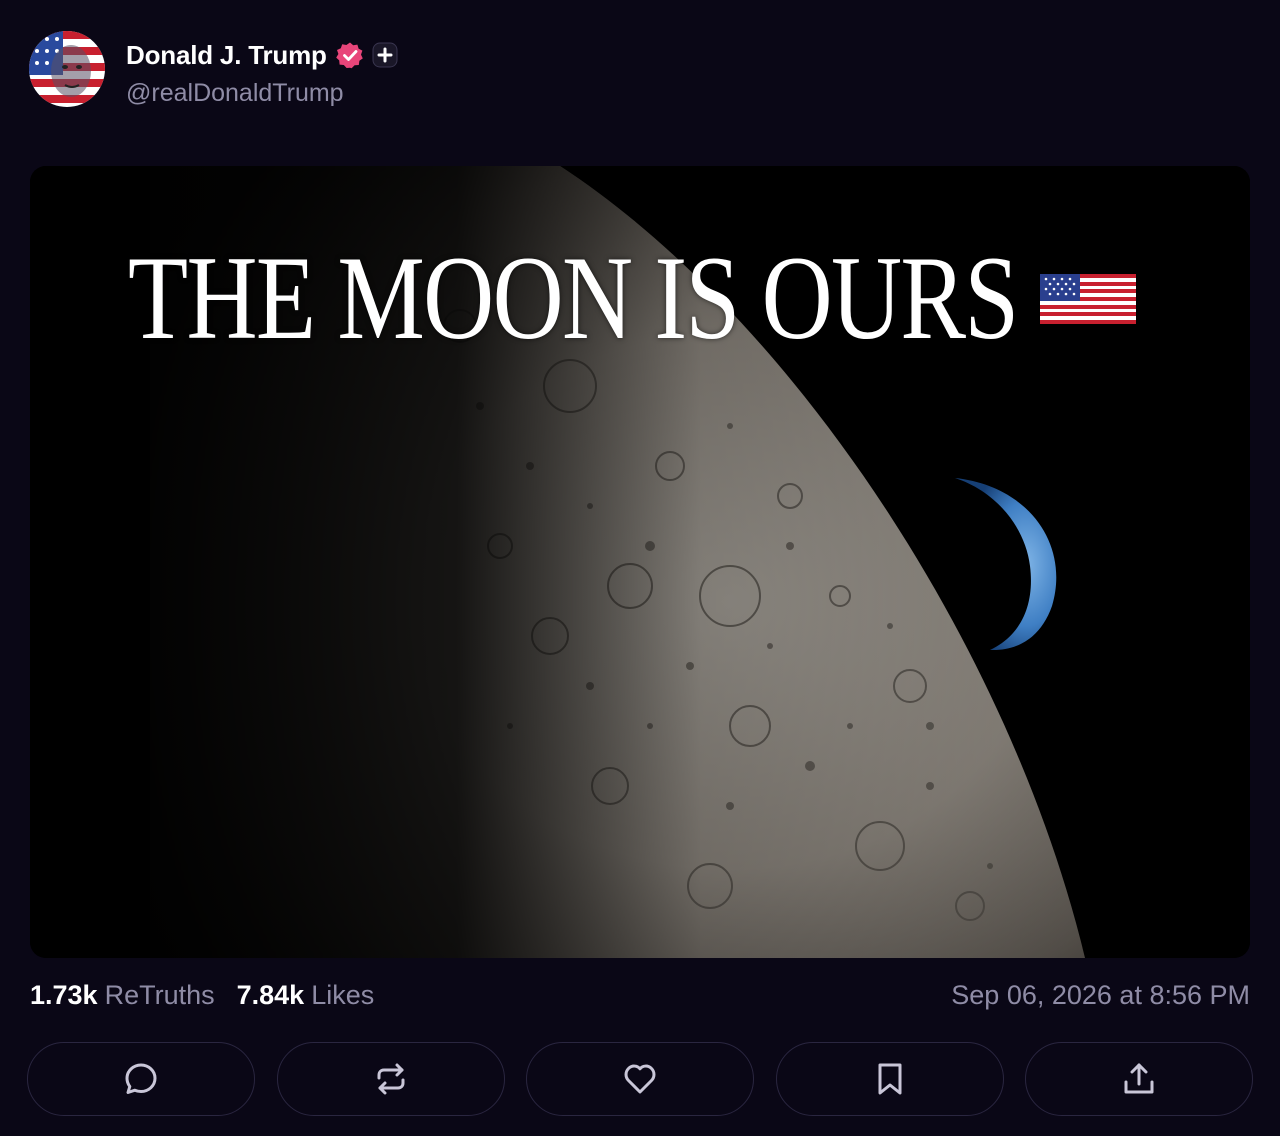 This screenshot has width=1280, height=1136. I want to click on retruths-stat: 1.73k ReTruths, so click(122, 995).